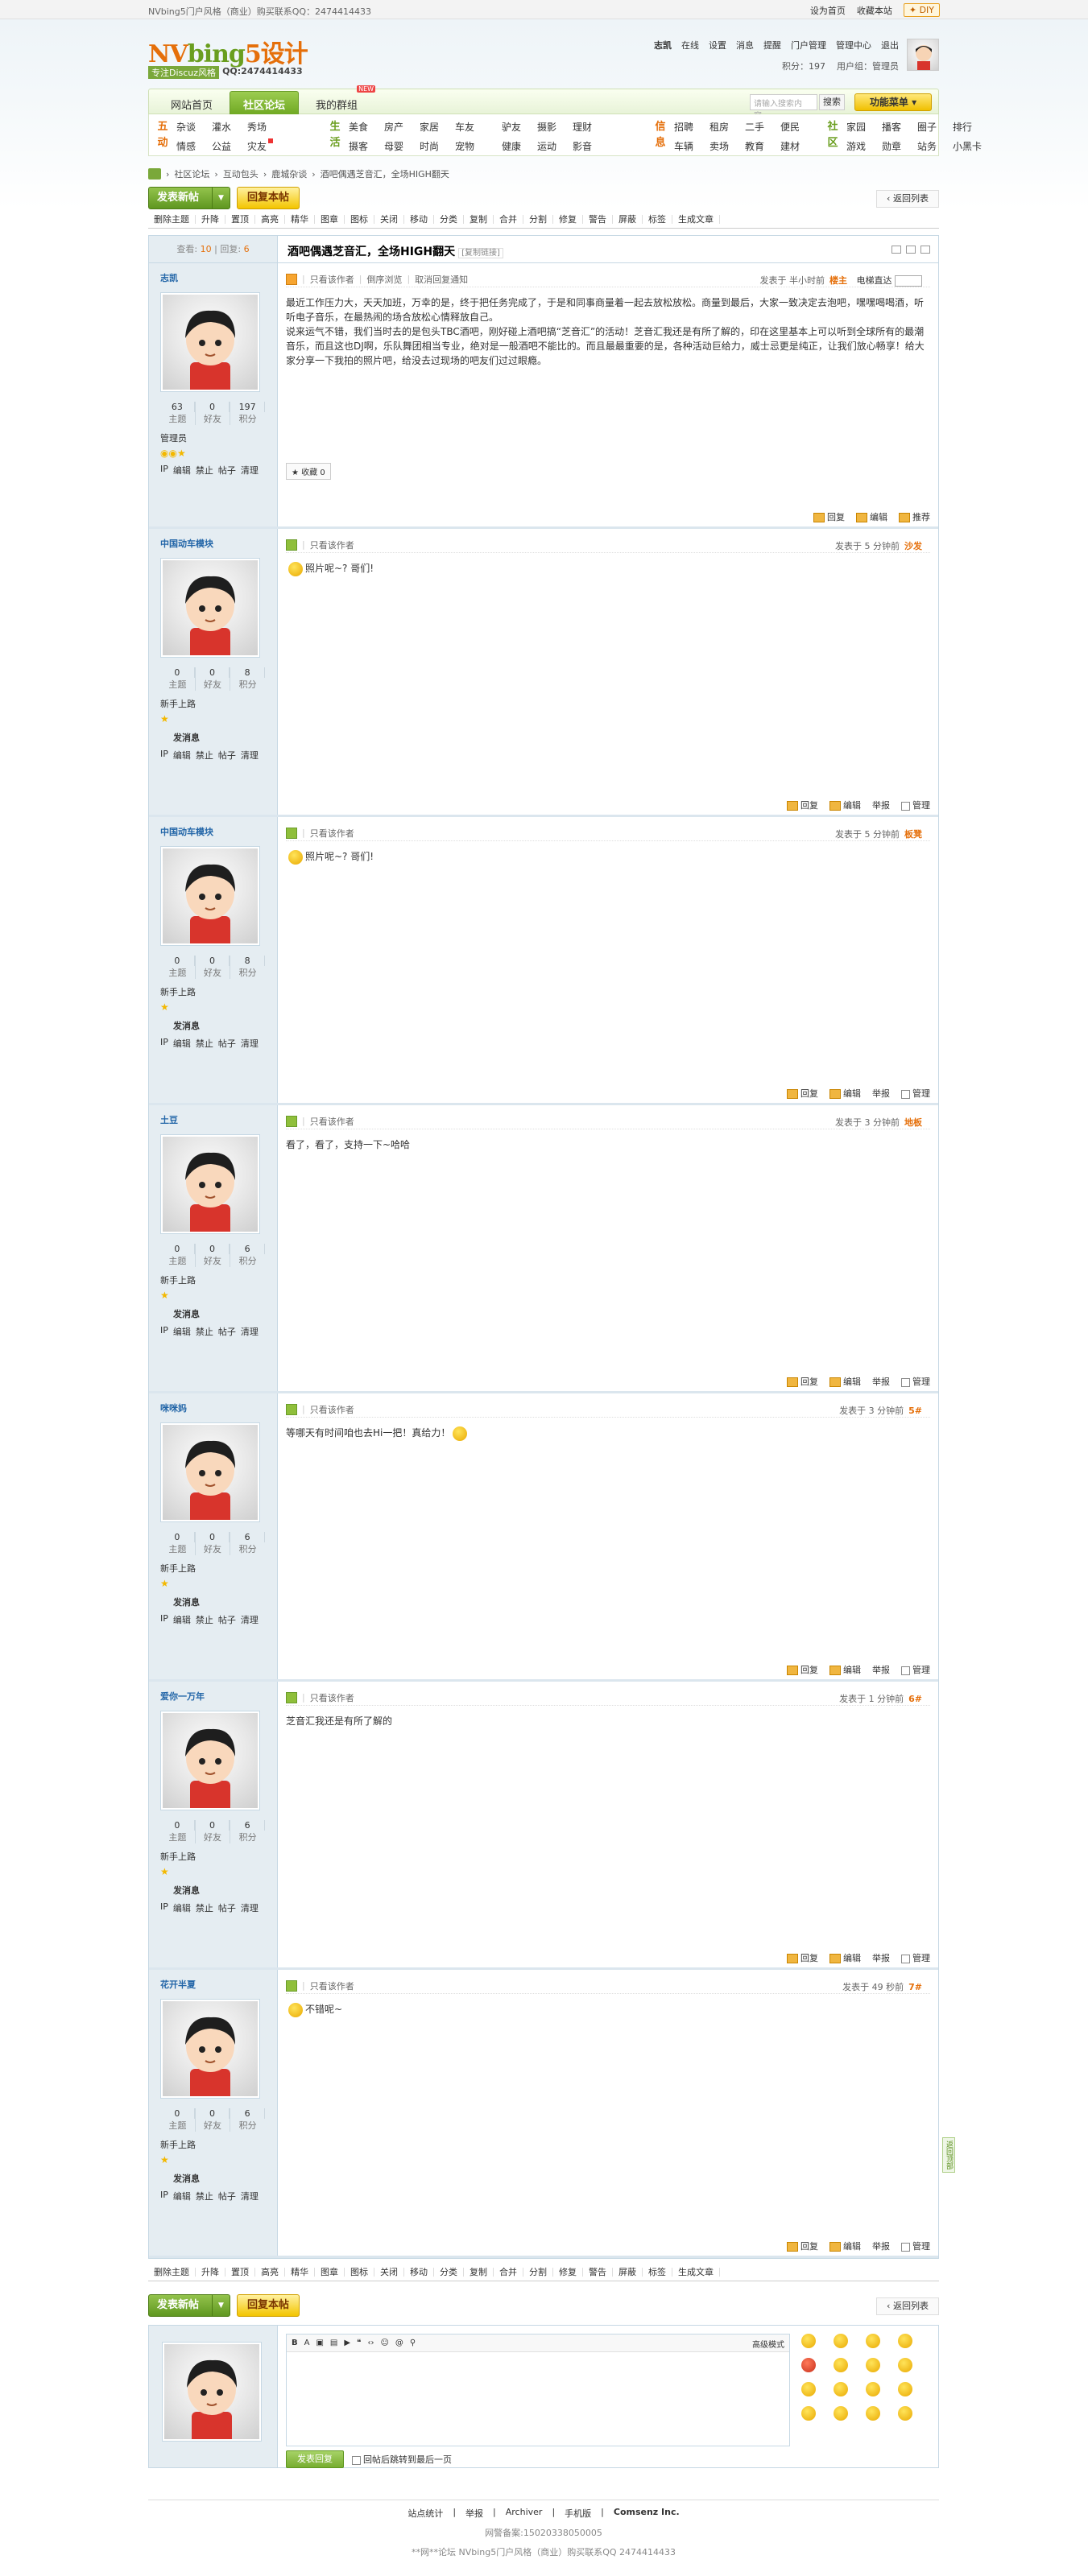 This screenshot has height=2576, width=1088. I want to click on category-link: 房产, so click(402, 128).